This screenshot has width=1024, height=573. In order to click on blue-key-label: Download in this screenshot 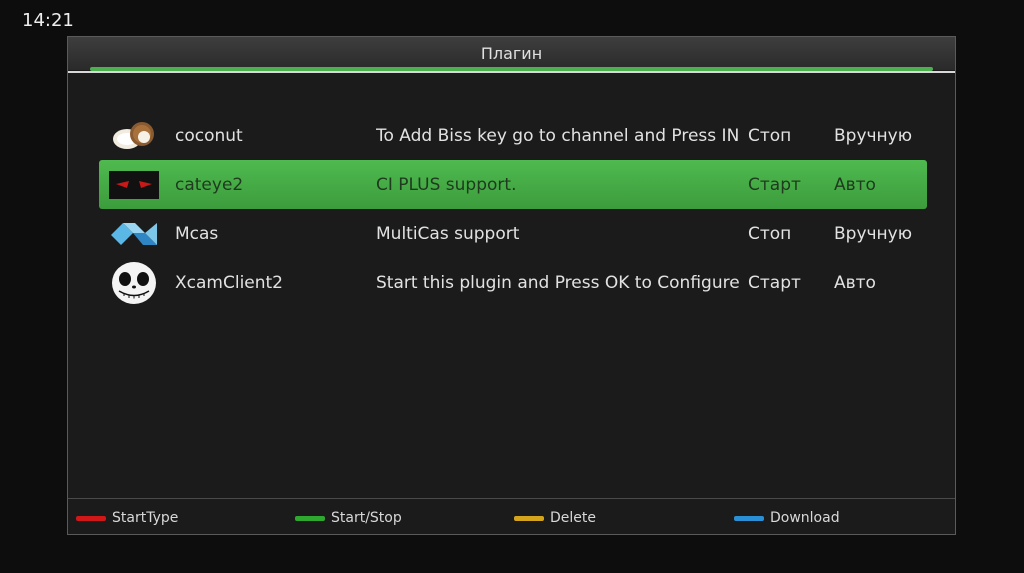, I will do `click(805, 518)`.